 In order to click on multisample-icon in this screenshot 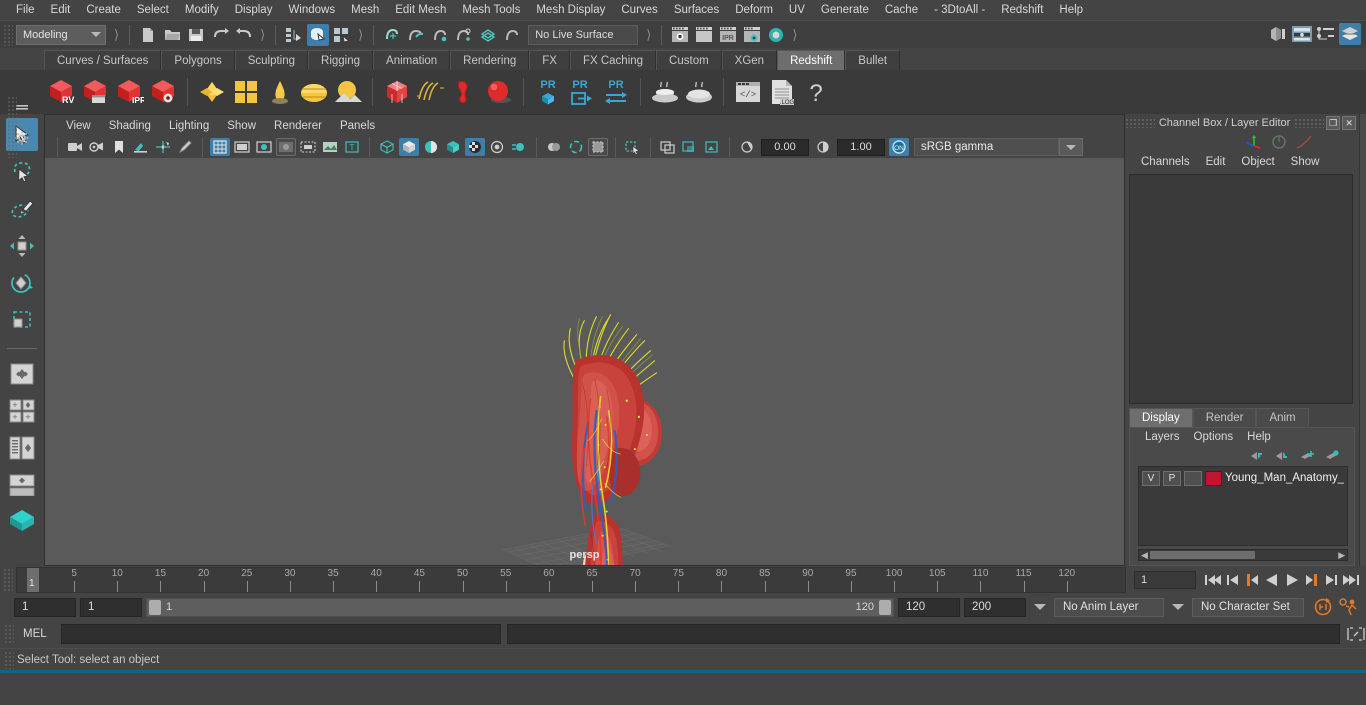, I will do `click(554, 147)`.